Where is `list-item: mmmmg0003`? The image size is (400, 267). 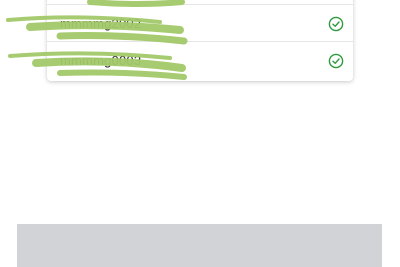 list-item: mmmmg0003 is located at coordinates (200, 61).